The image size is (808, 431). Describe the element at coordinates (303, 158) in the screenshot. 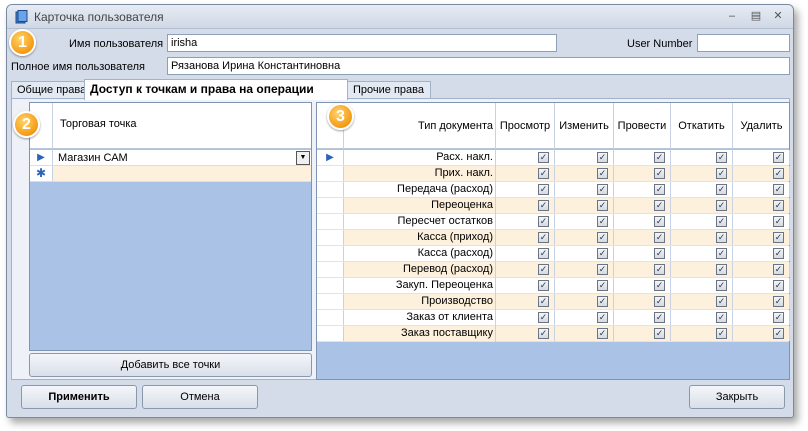

I see `chevron-down-icon: ▼` at that location.